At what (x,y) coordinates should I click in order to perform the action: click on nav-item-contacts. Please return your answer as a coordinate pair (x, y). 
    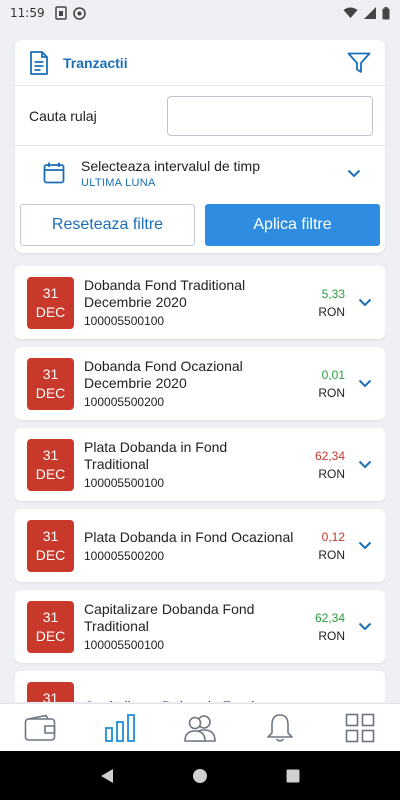
    Looking at the image, I should click on (200, 728).